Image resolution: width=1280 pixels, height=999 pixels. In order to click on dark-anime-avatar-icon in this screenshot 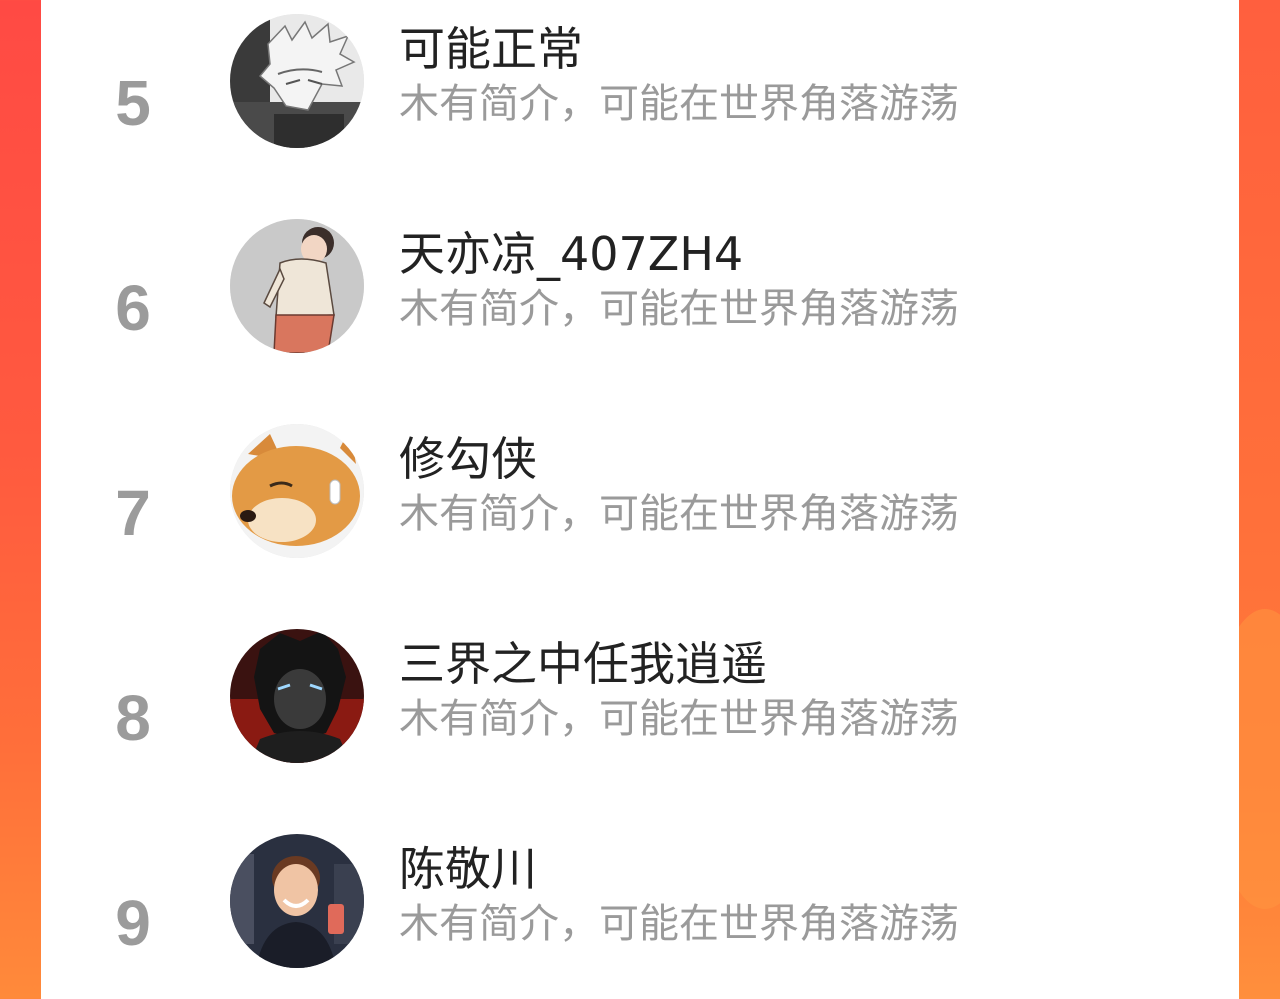, I will do `click(297, 696)`.